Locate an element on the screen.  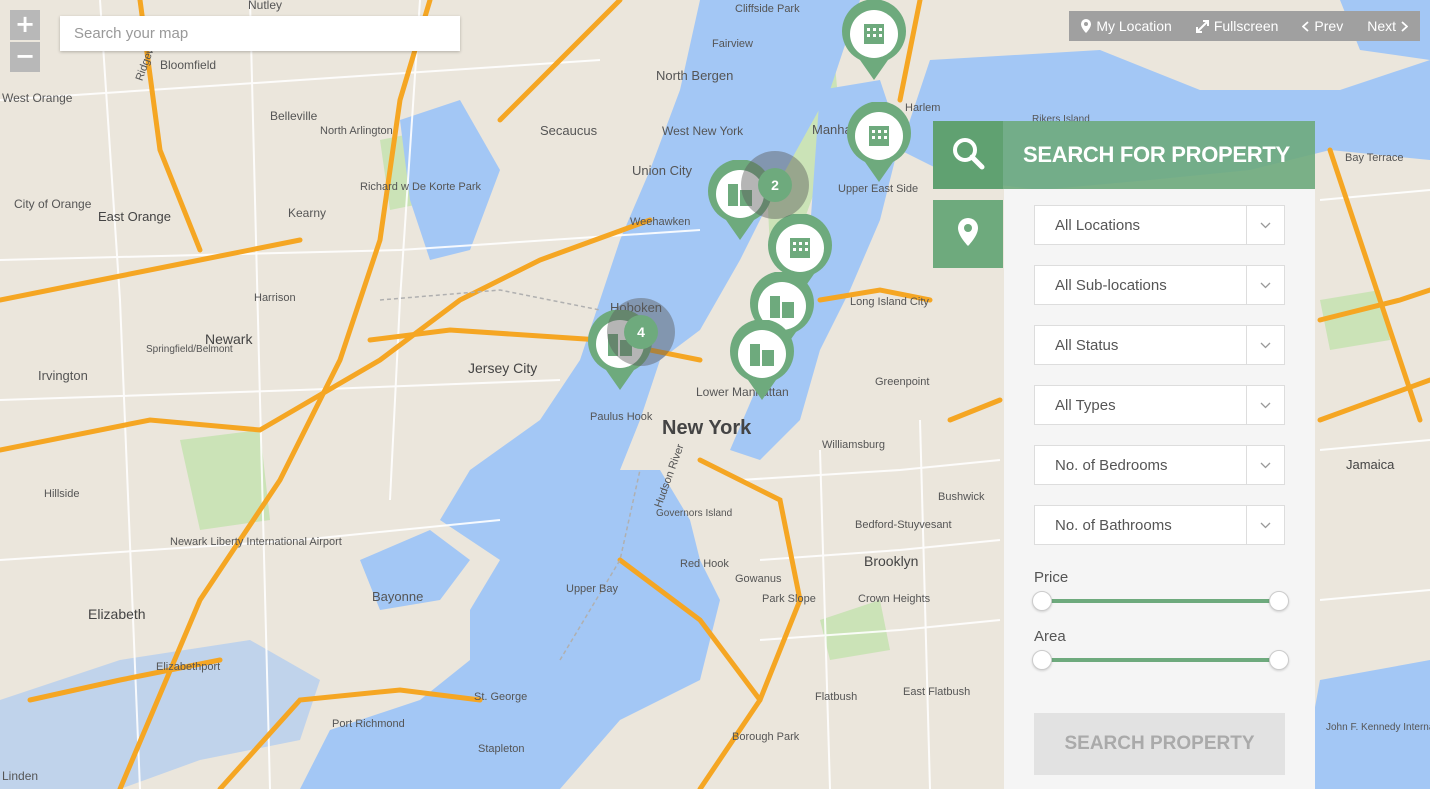
map-label: Borough Park is located at coordinates (766, 737).